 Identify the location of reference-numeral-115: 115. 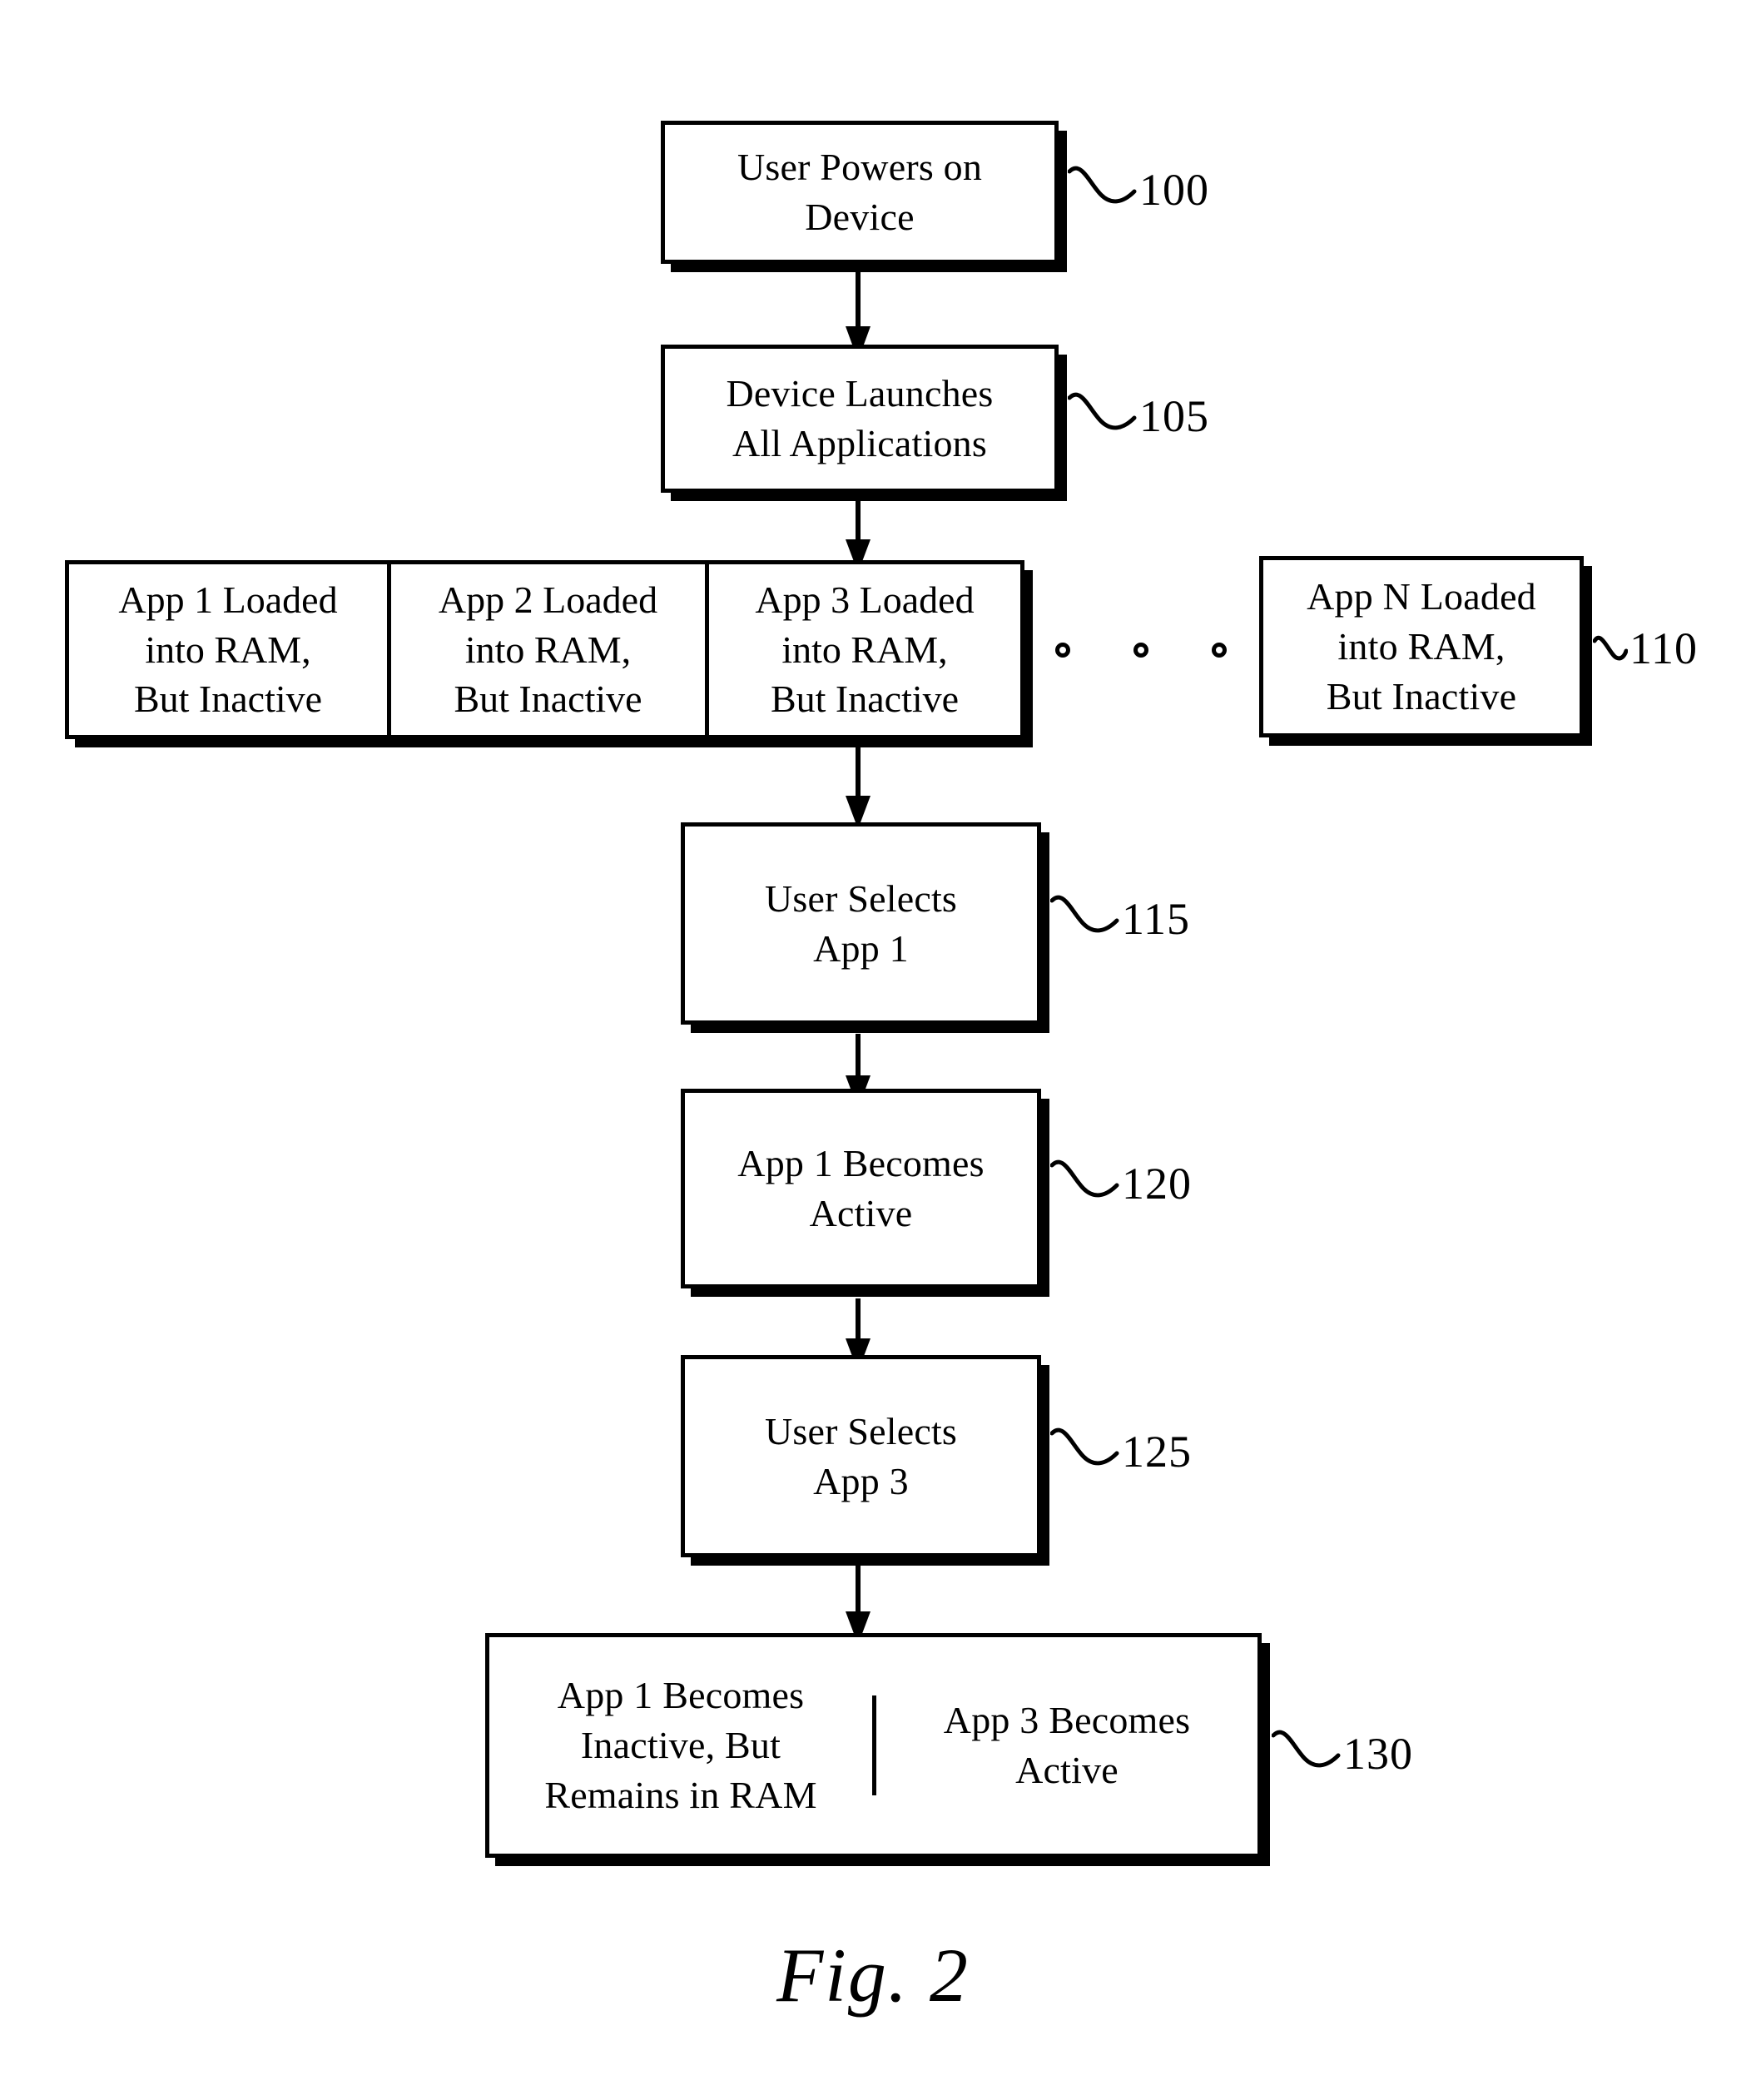
(1120, 919).